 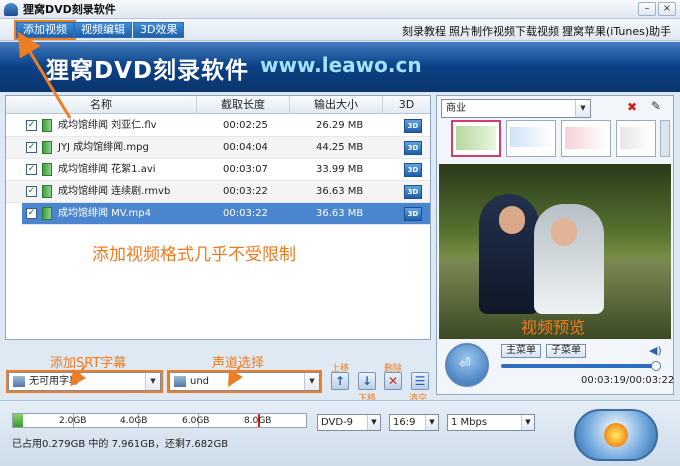 I want to click on file-length: 00:04:04, so click(x=245, y=147).